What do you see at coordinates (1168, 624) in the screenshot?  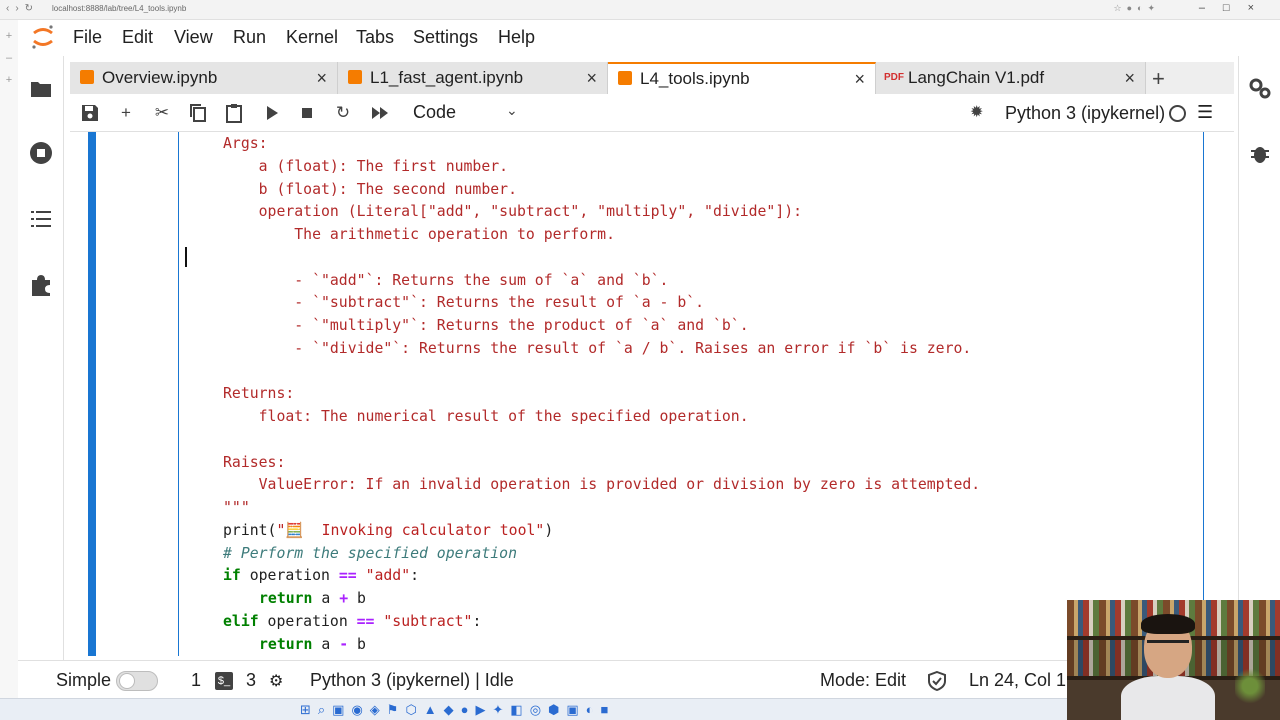 I see `presenter-hair` at bounding box center [1168, 624].